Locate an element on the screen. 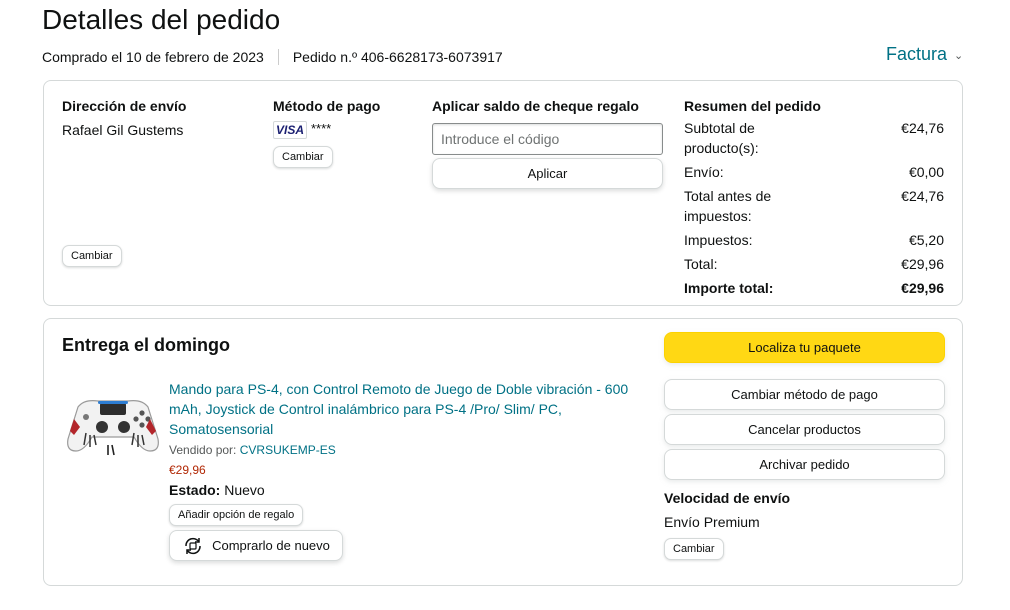  change-address-button: Cambiar is located at coordinates (92, 256).